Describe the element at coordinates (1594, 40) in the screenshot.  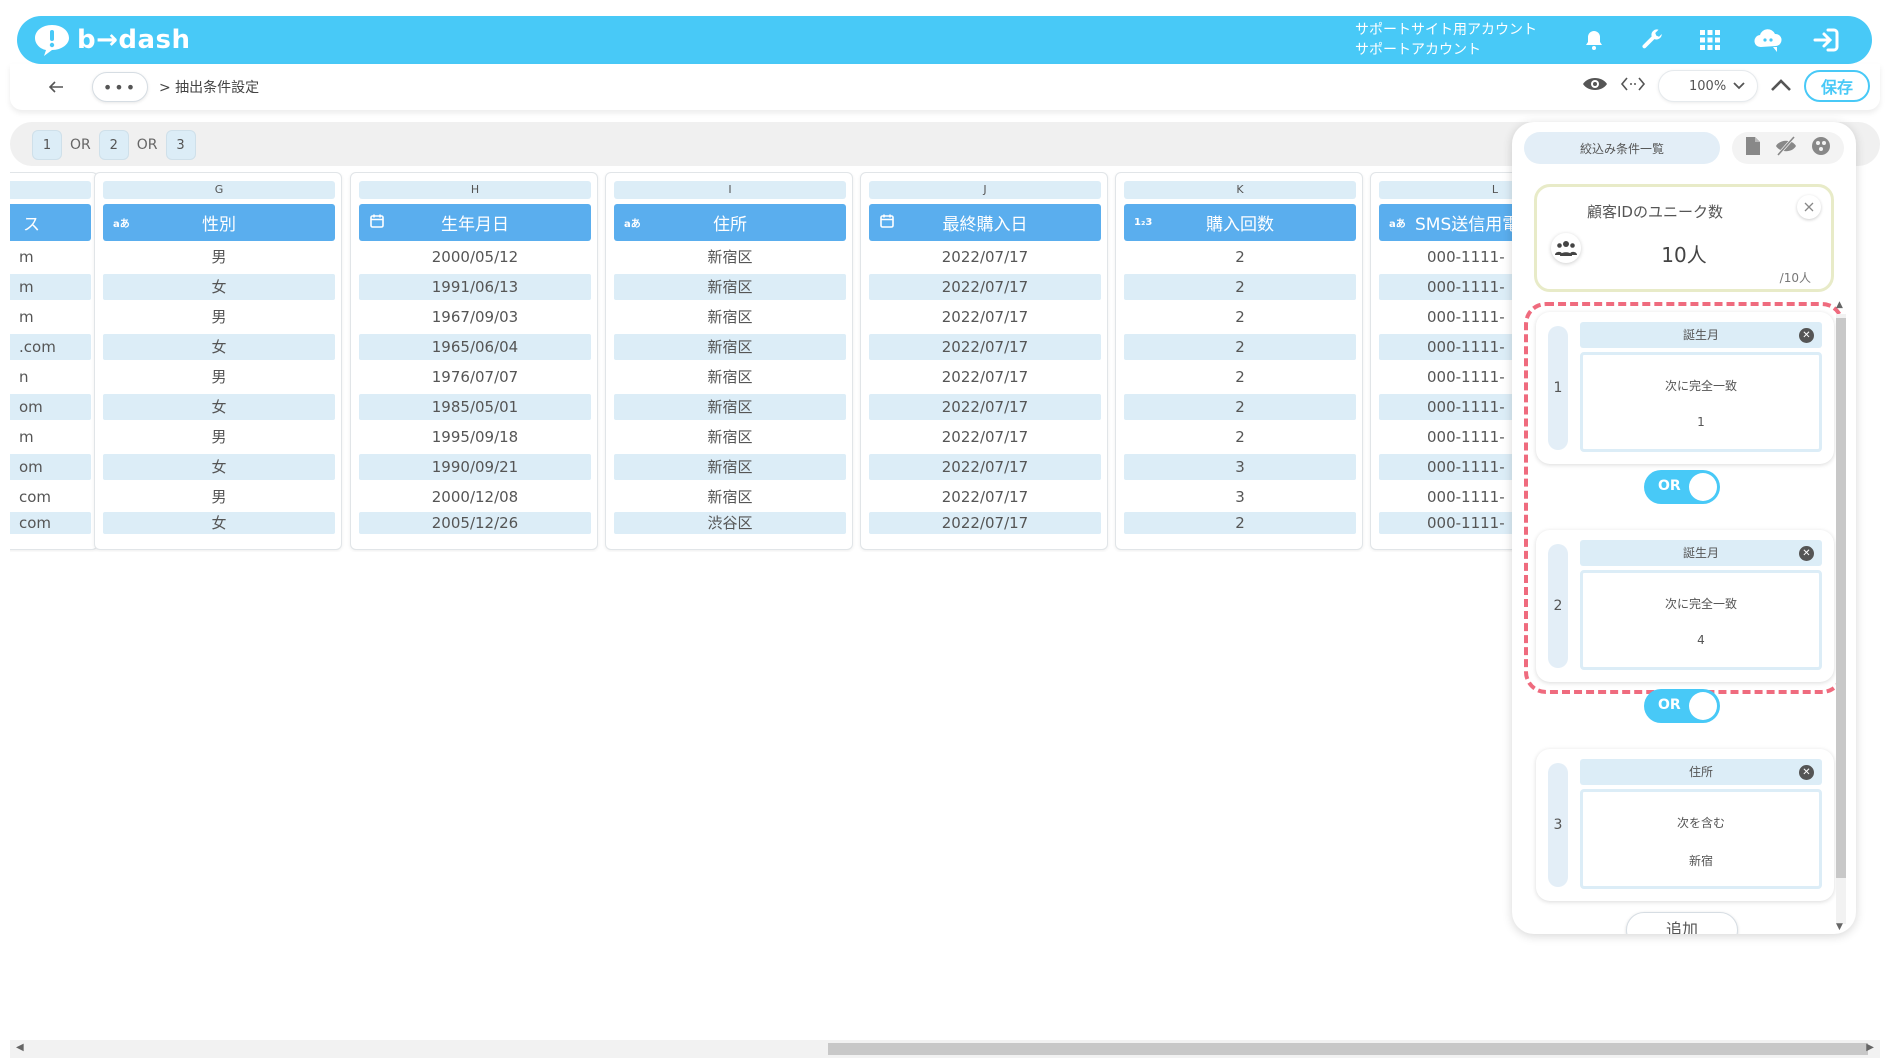
I see `bell-icon` at that location.